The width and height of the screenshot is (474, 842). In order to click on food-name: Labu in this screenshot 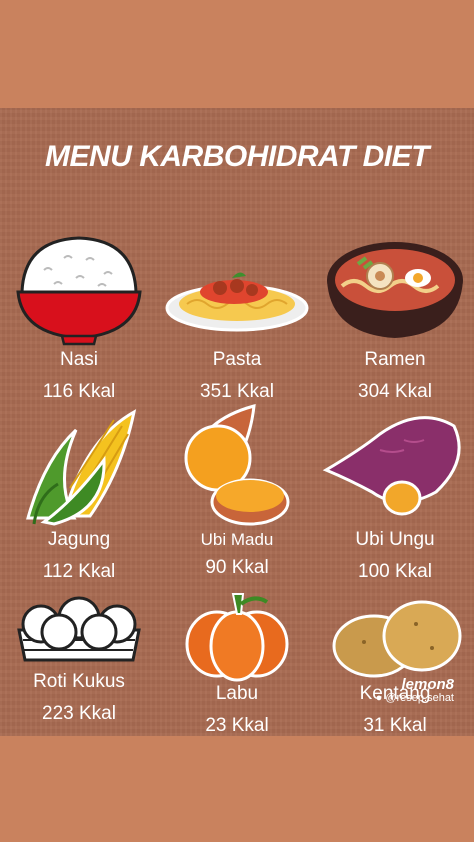, I will do `click(237, 693)`.